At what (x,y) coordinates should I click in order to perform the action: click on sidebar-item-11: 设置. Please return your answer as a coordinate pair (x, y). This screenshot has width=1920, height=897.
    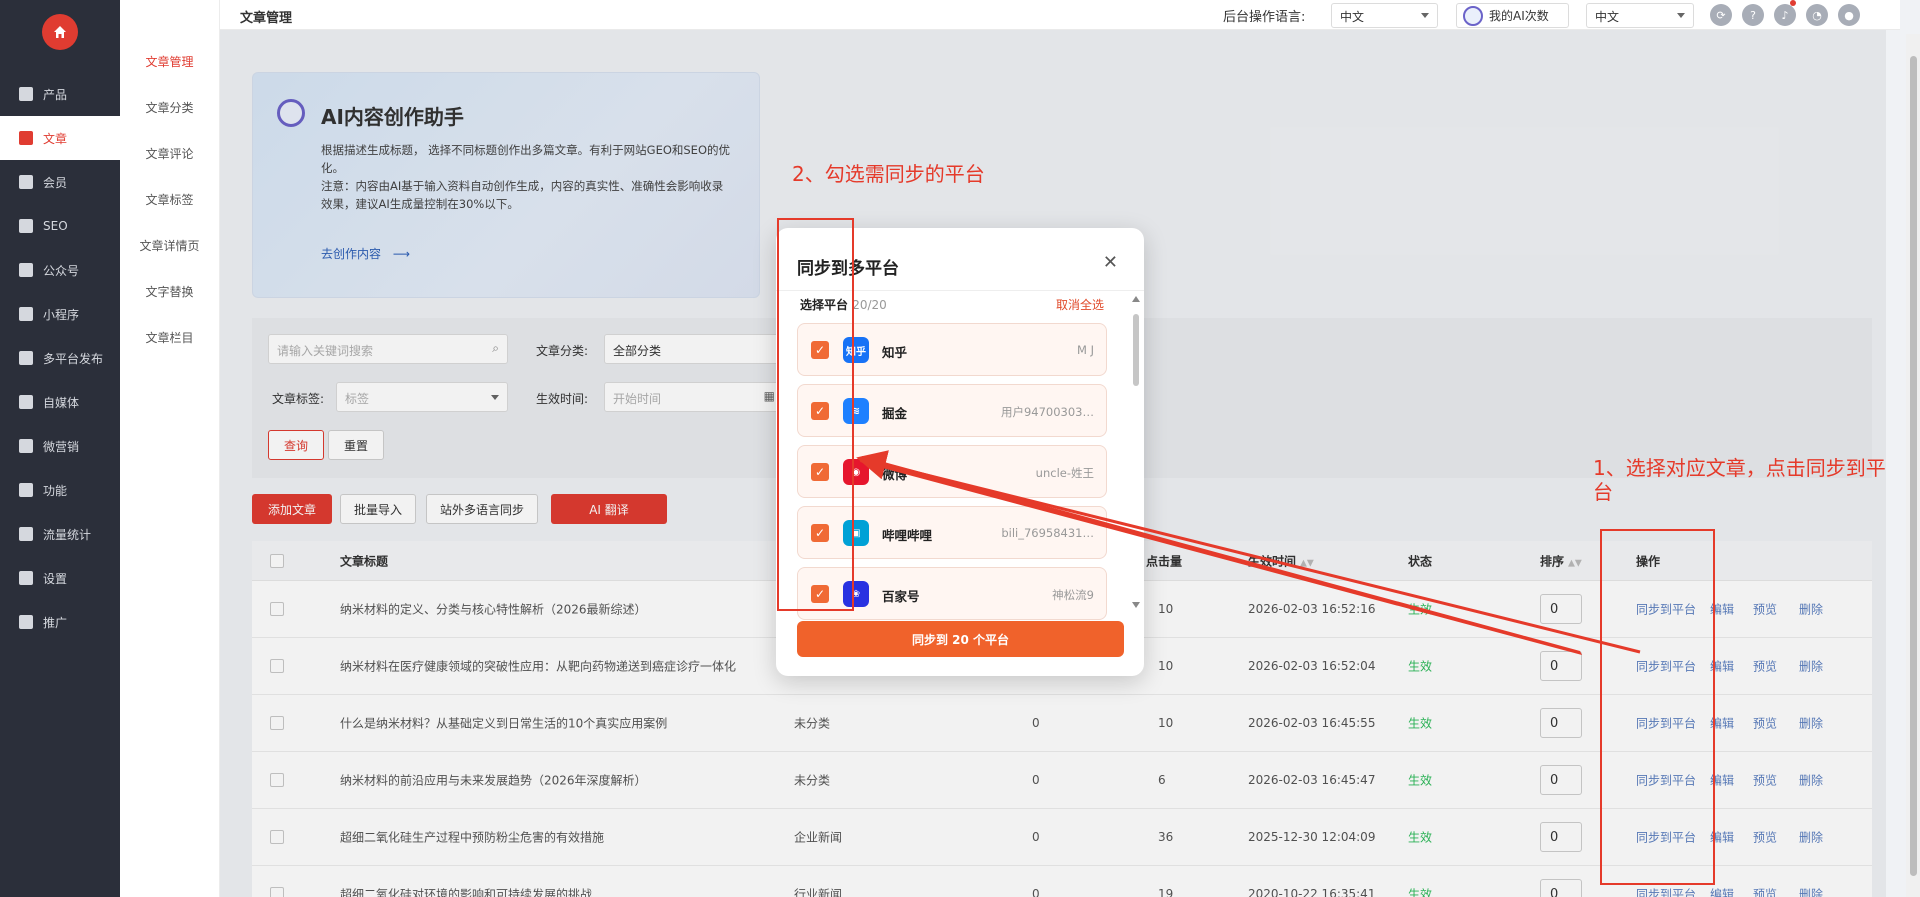
    Looking at the image, I should click on (60, 578).